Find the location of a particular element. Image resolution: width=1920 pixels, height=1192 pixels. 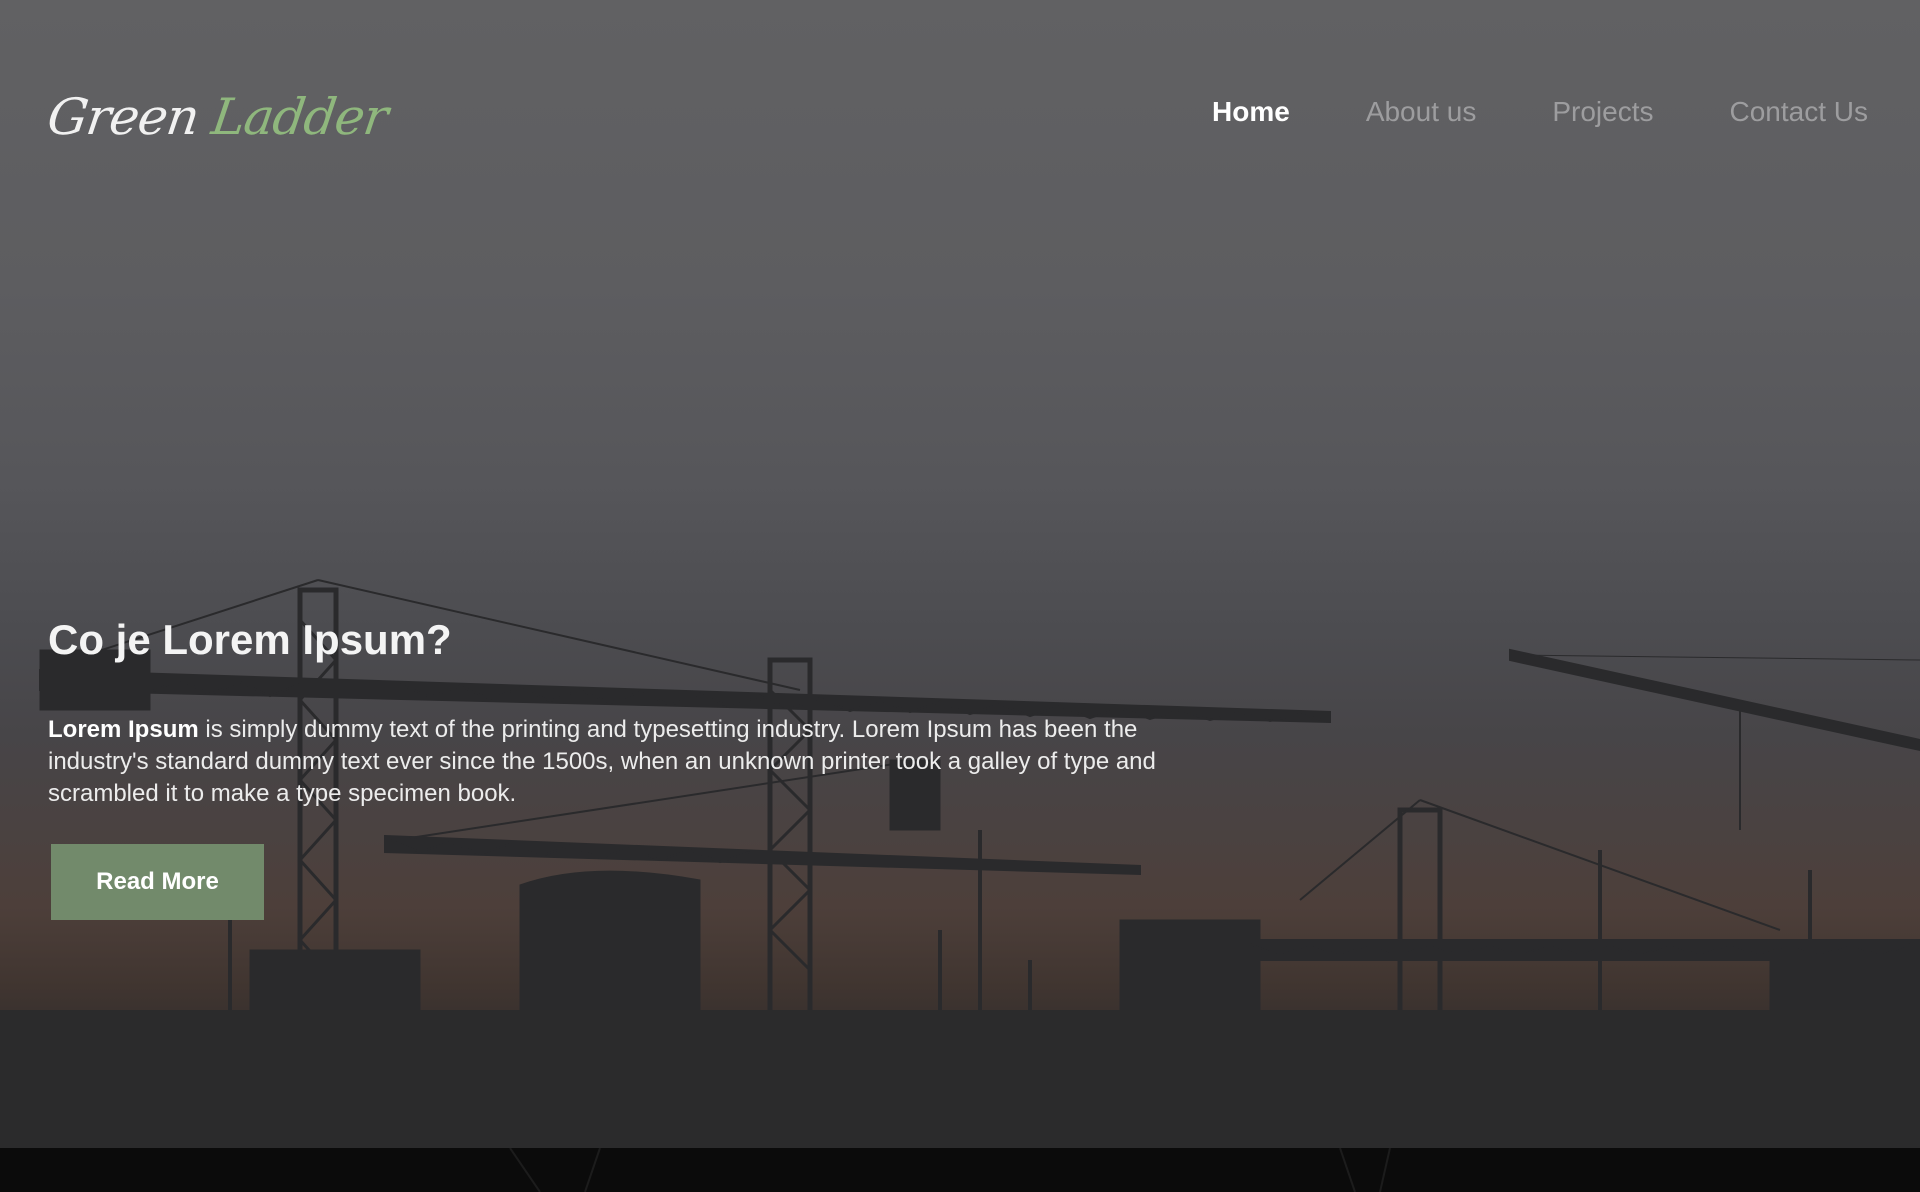

main-nav: Home About us Projects Contact Us is located at coordinates (1502, 112).